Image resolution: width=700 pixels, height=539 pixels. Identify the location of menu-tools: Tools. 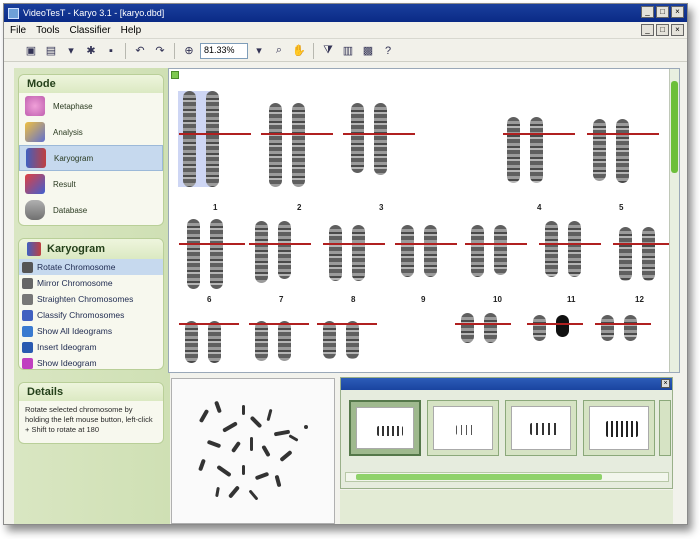
(47, 30).